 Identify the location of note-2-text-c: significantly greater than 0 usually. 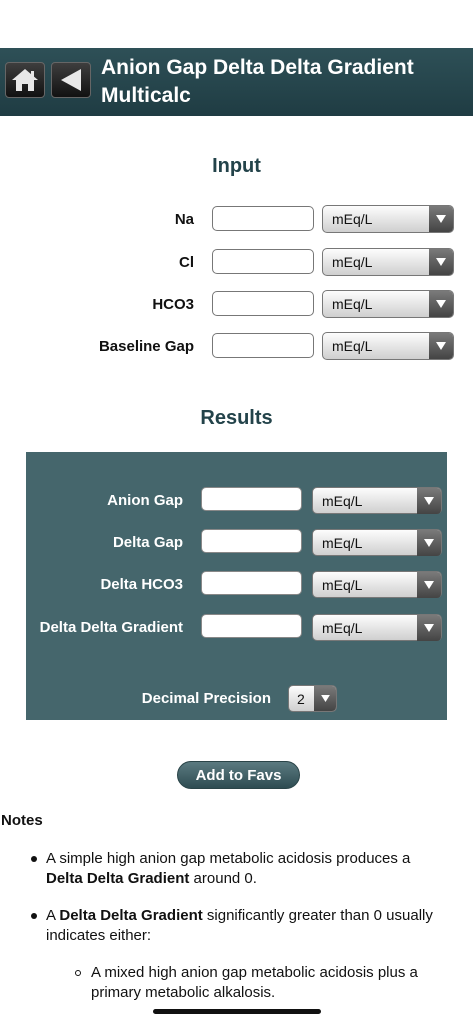
(317, 915).